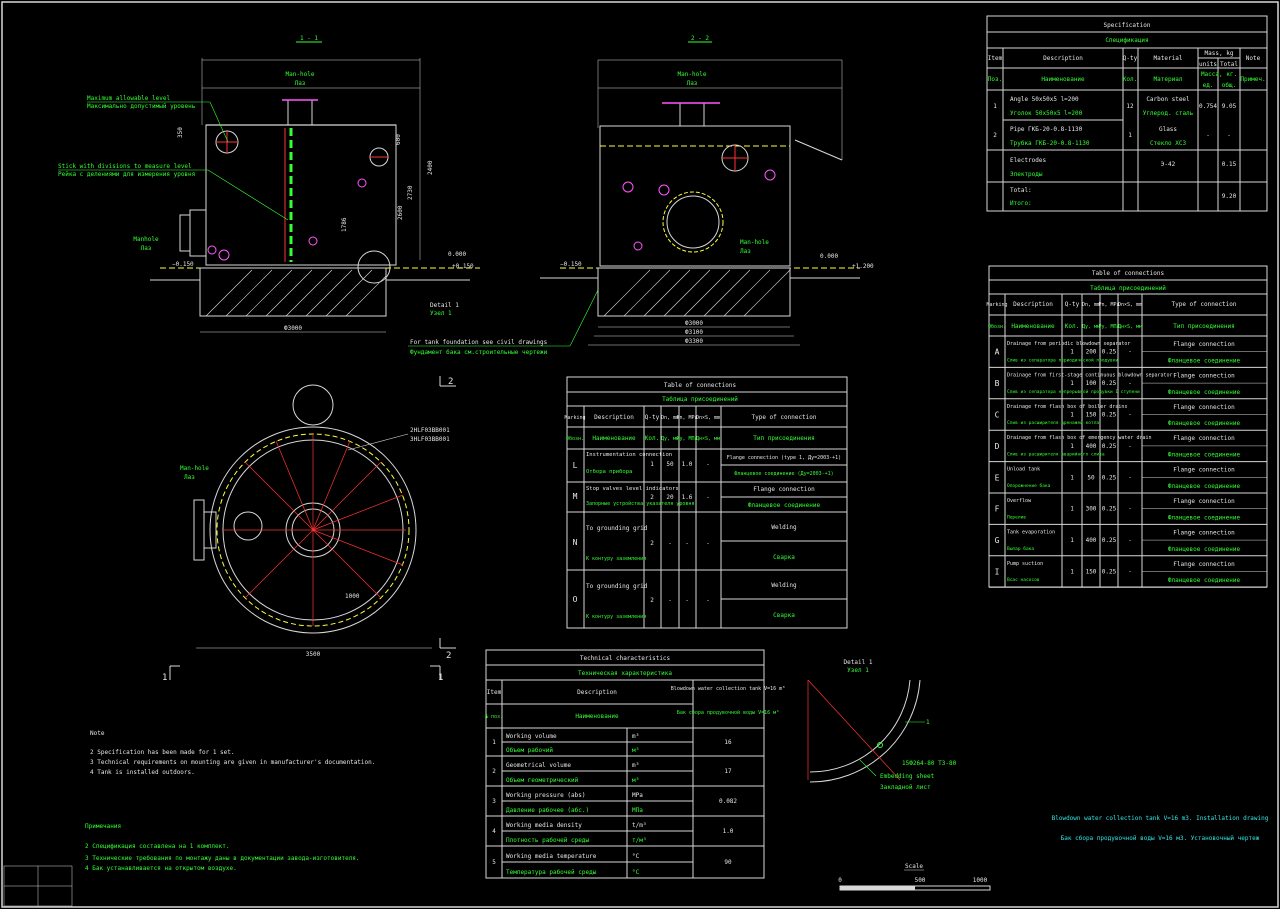  Describe the element at coordinates (194, 468) in the screenshot. I see `plan-manhole-label: Man-hole` at that location.